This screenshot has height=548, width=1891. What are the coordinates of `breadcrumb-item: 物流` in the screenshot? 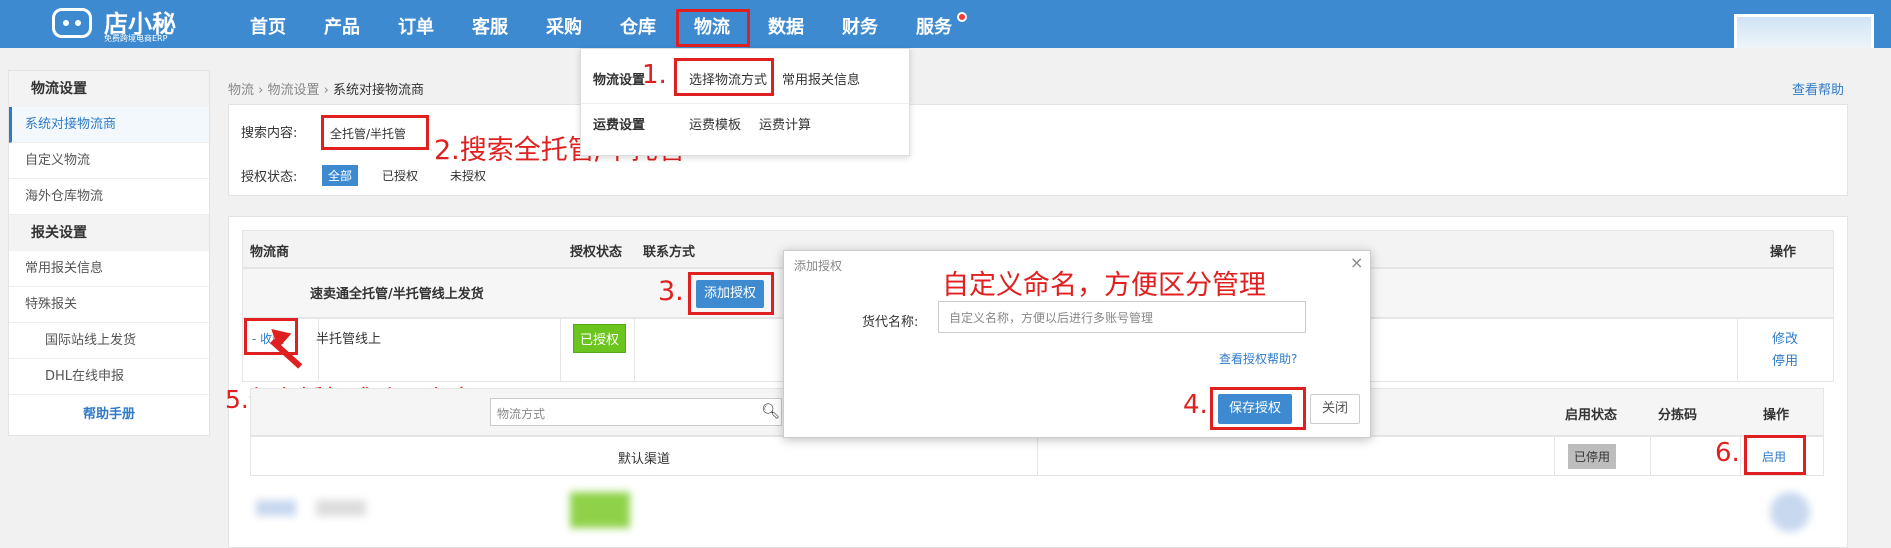 It's located at (241, 90).